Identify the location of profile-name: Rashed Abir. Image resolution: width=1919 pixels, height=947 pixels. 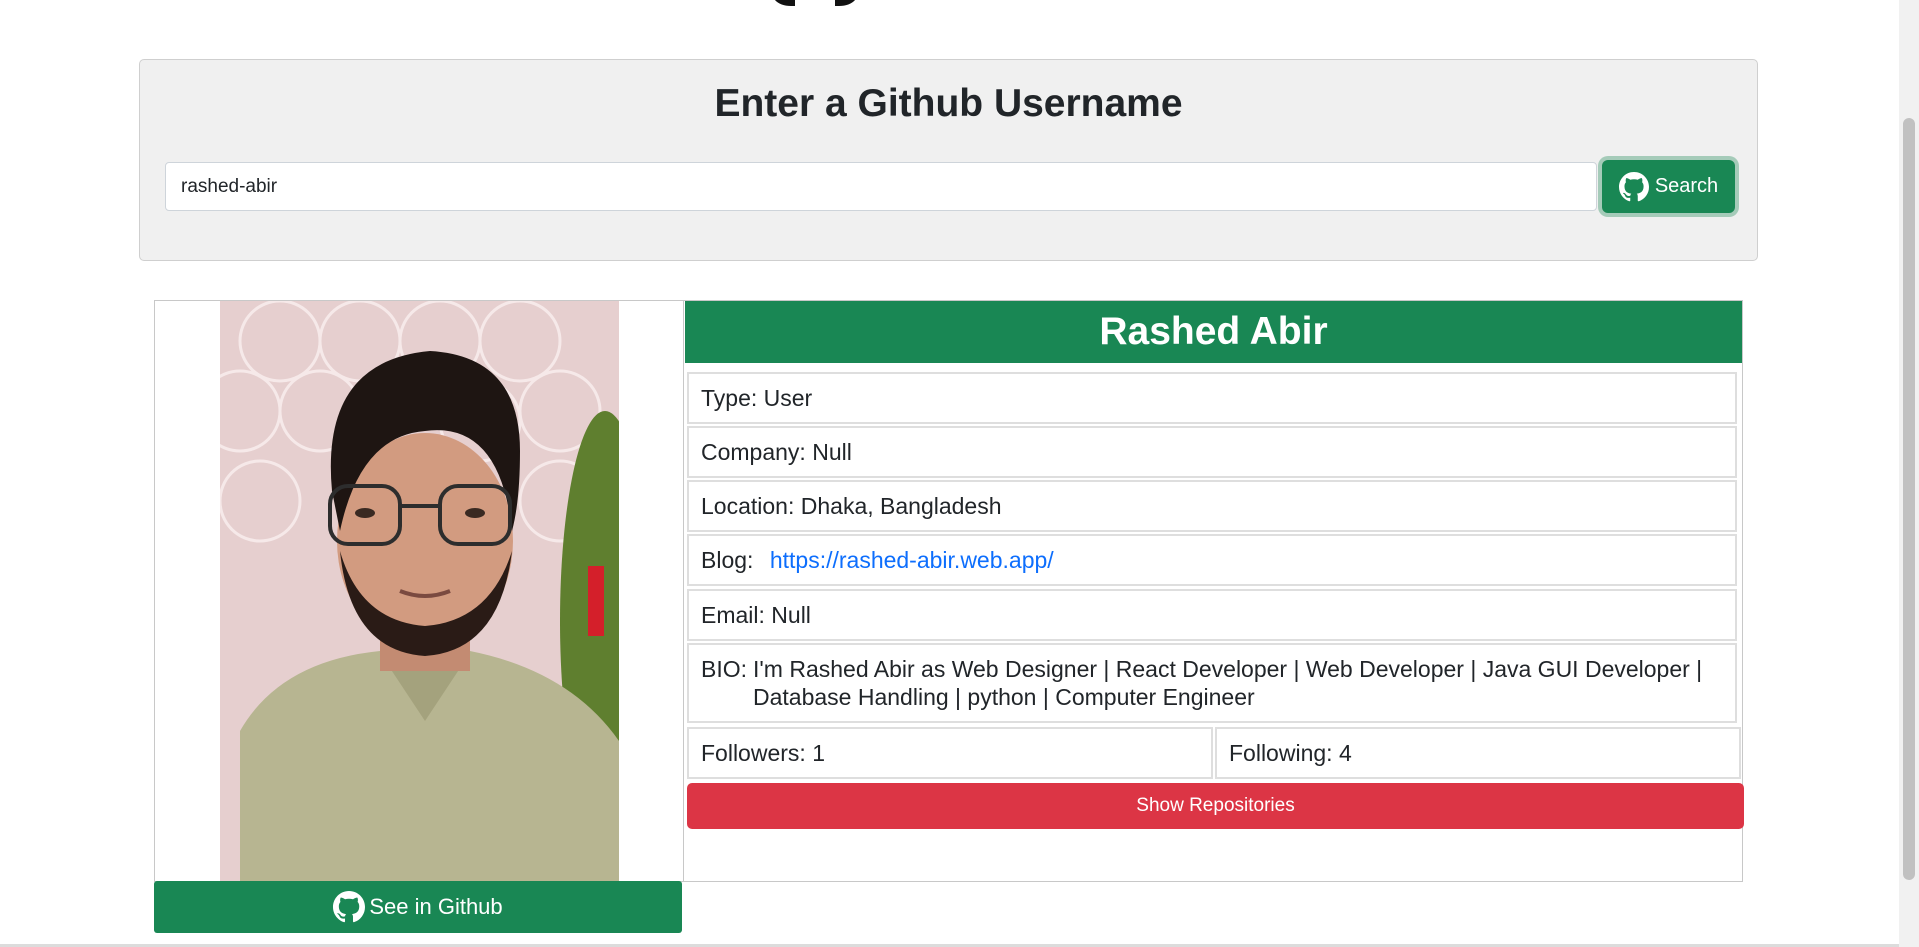
(1213, 332).